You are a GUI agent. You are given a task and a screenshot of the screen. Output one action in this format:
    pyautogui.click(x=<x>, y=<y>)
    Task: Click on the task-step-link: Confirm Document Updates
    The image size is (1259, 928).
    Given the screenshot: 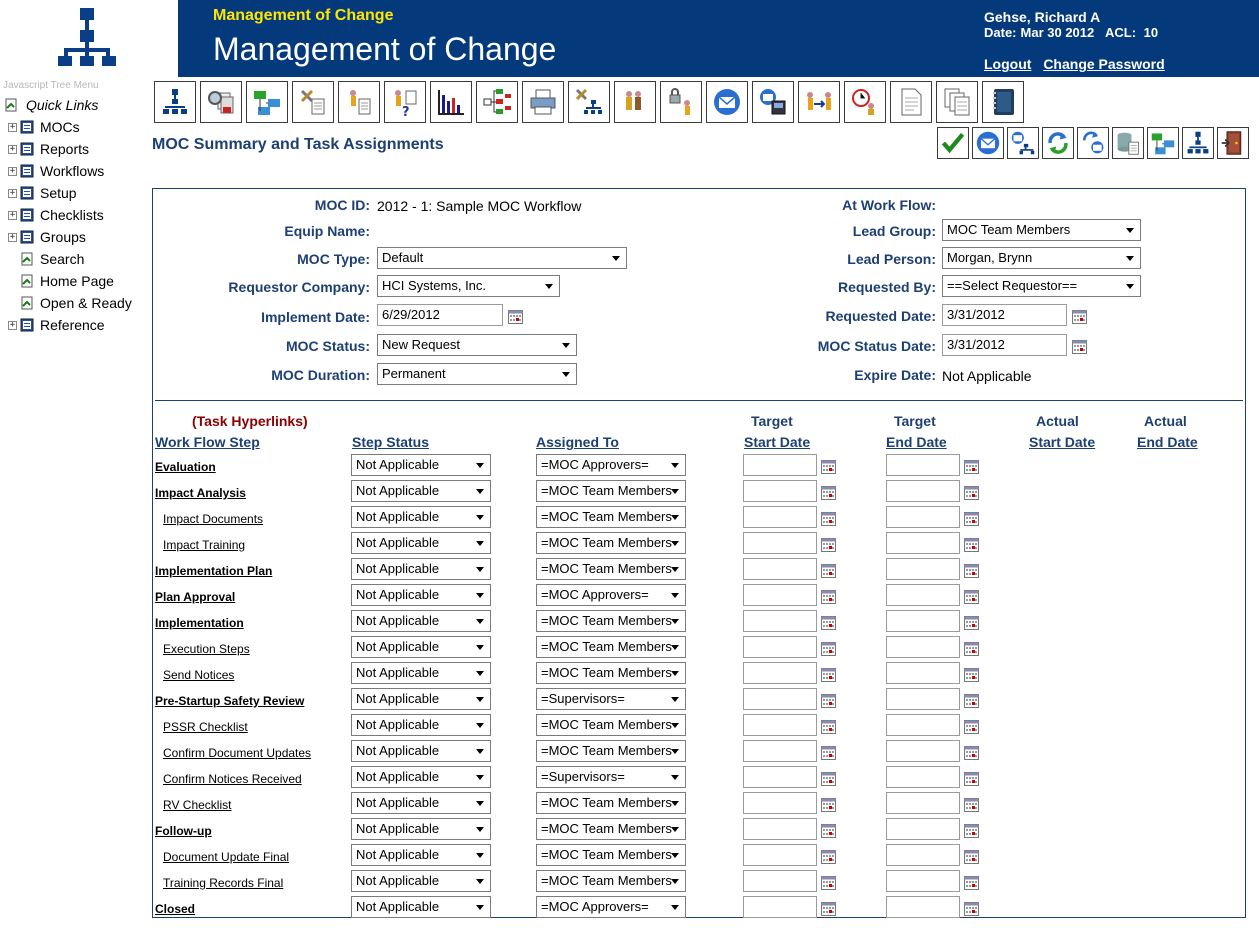 What is the action you would take?
    pyautogui.click(x=237, y=753)
    